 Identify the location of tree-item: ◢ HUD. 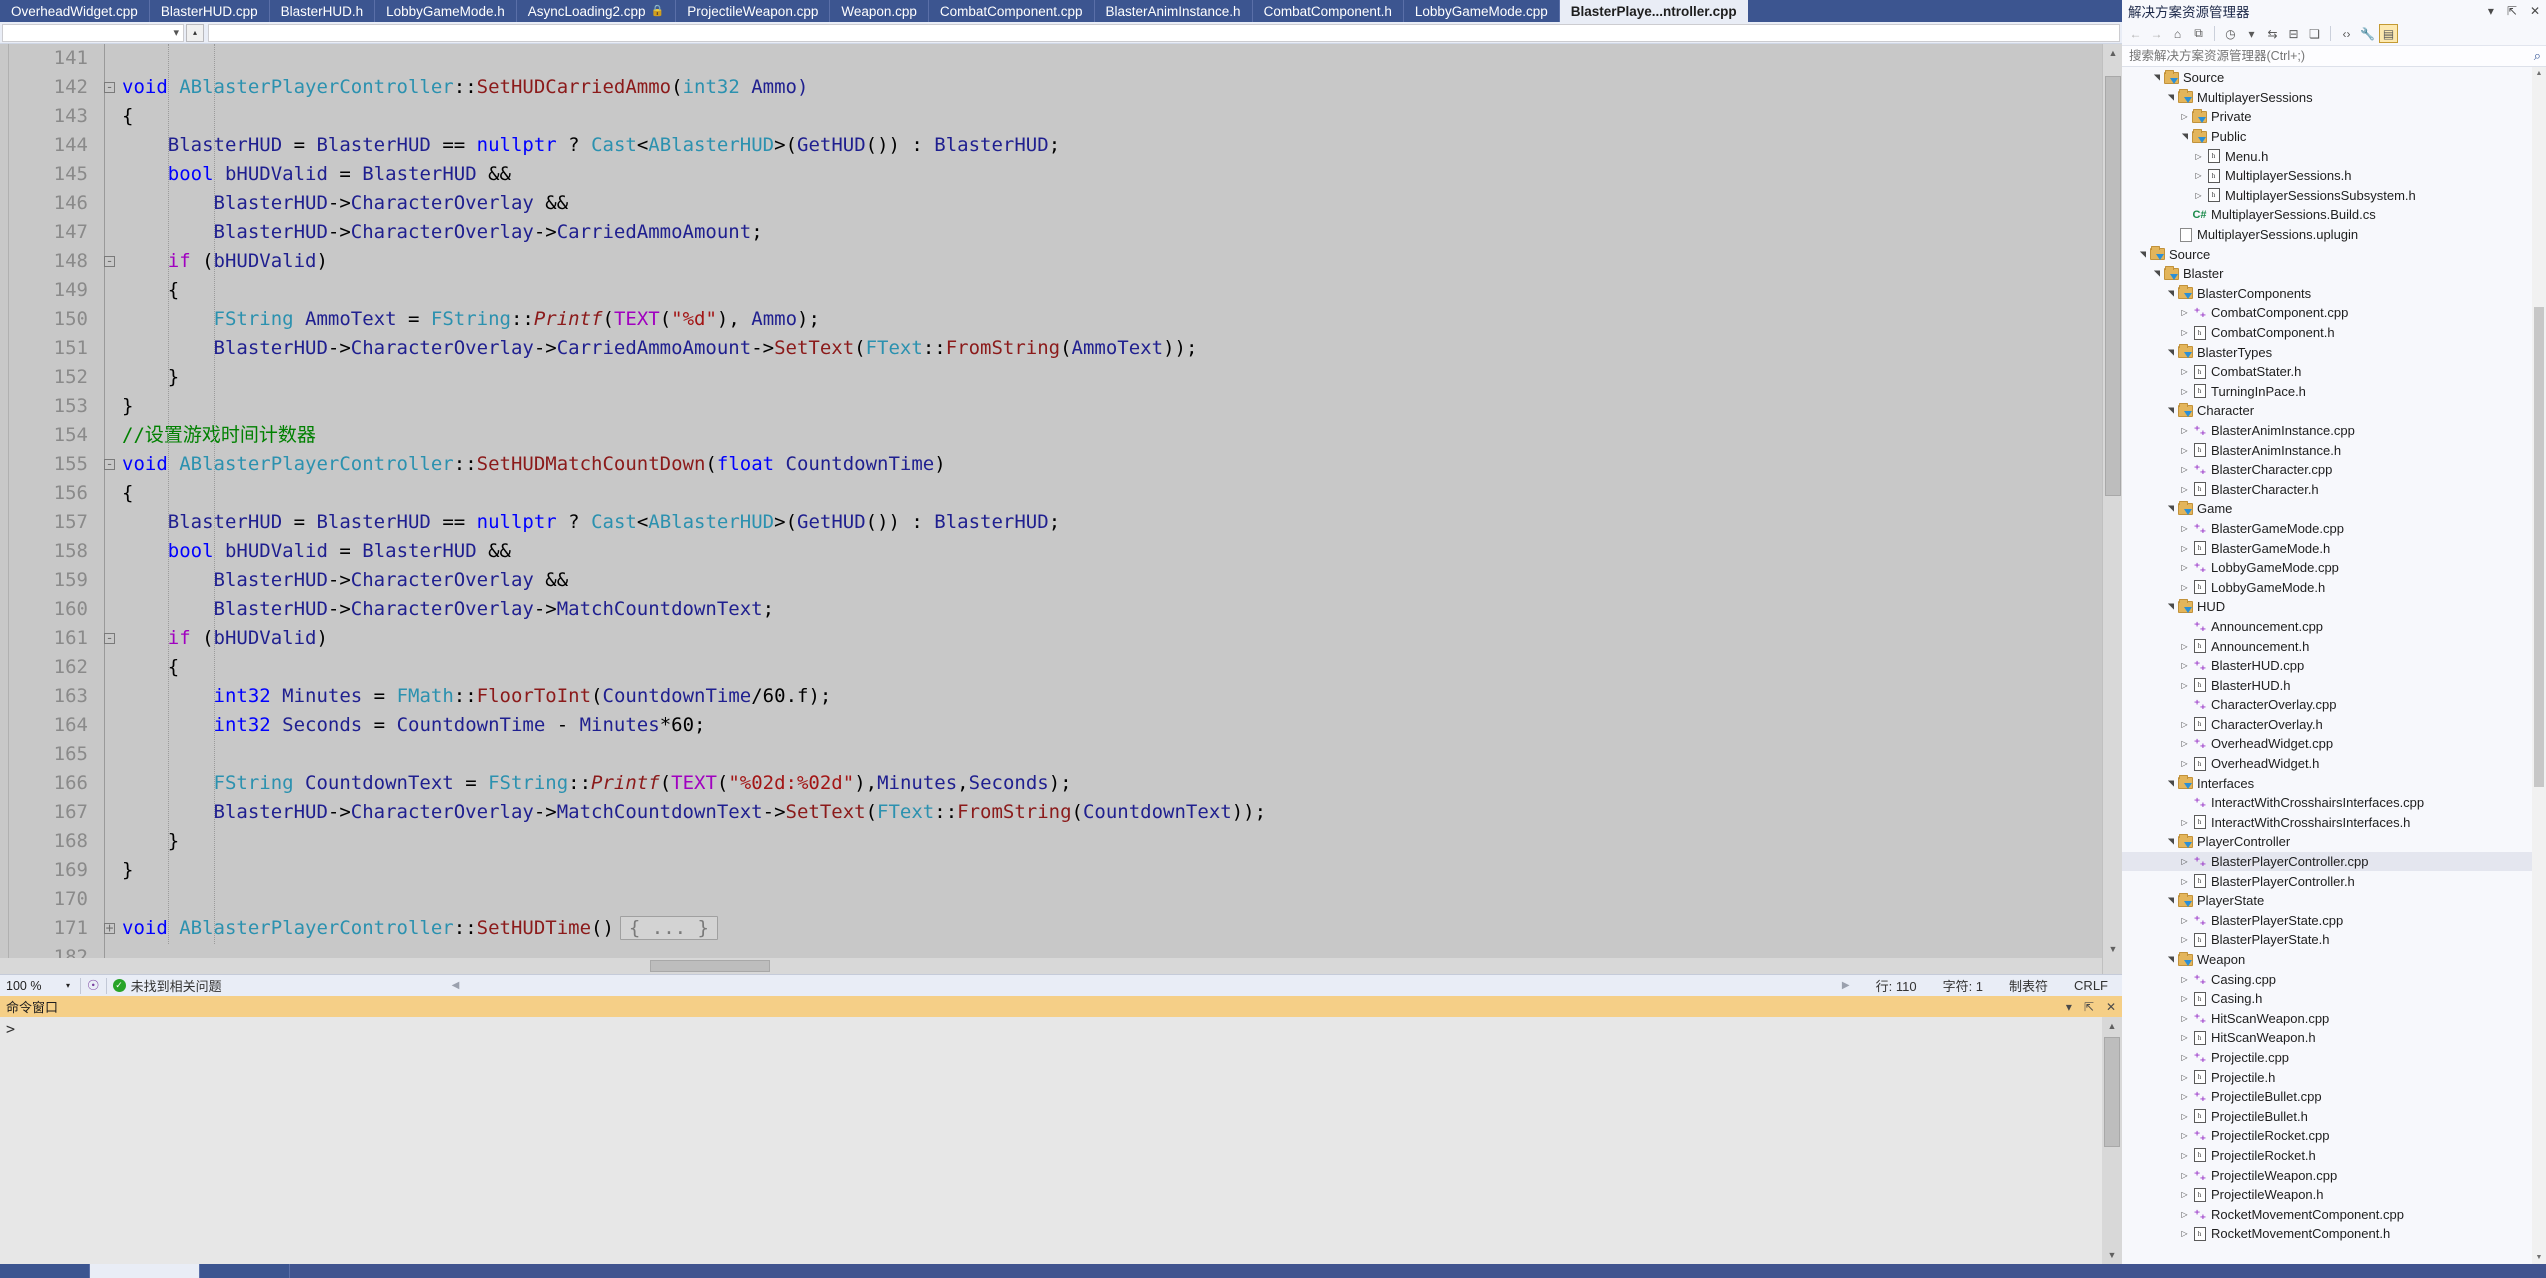
(2327, 607).